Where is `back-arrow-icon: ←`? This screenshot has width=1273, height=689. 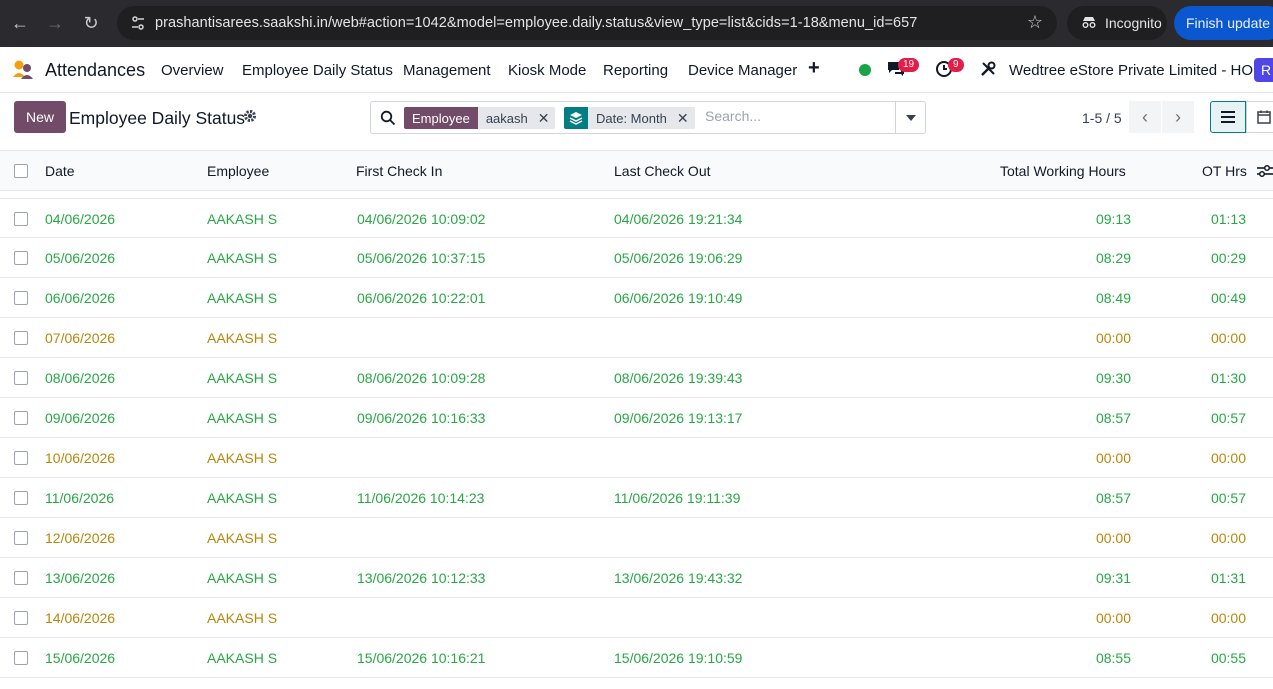 back-arrow-icon: ← is located at coordinates (20, 23).